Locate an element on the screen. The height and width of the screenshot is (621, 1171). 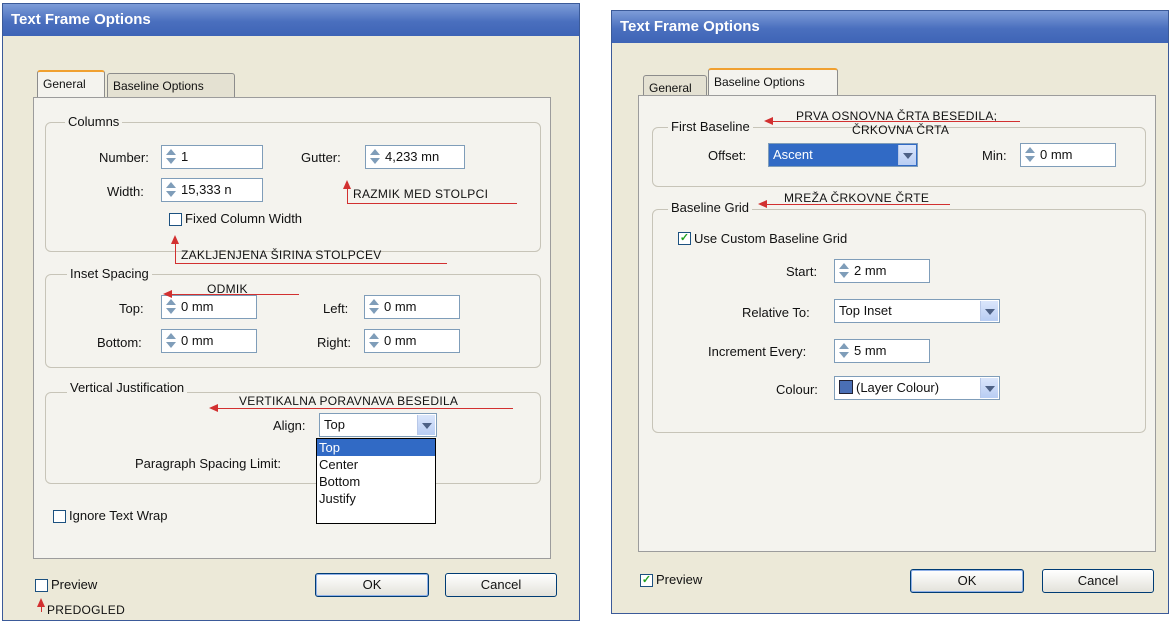
bottom-label: Bottom: is located at coordinates (119, 342).